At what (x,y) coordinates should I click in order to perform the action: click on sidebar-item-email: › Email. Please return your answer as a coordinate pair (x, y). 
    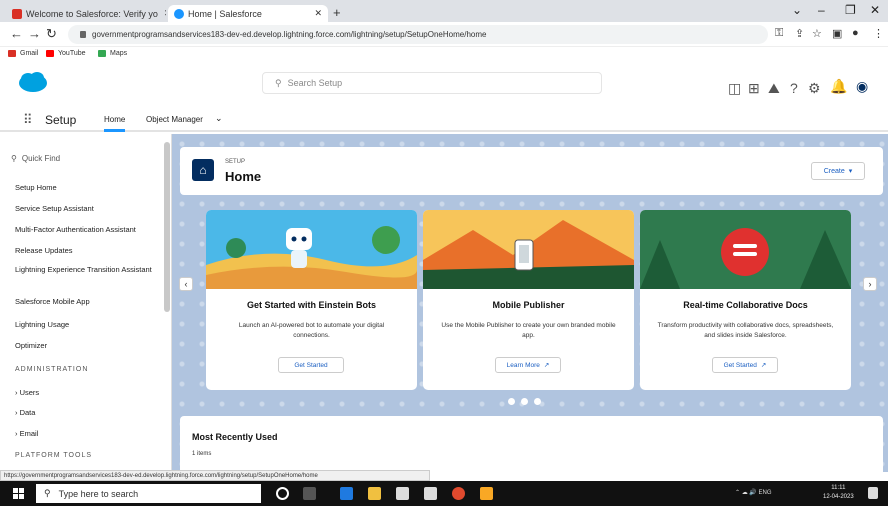
    Looking at the image, I should click on (89, 434).